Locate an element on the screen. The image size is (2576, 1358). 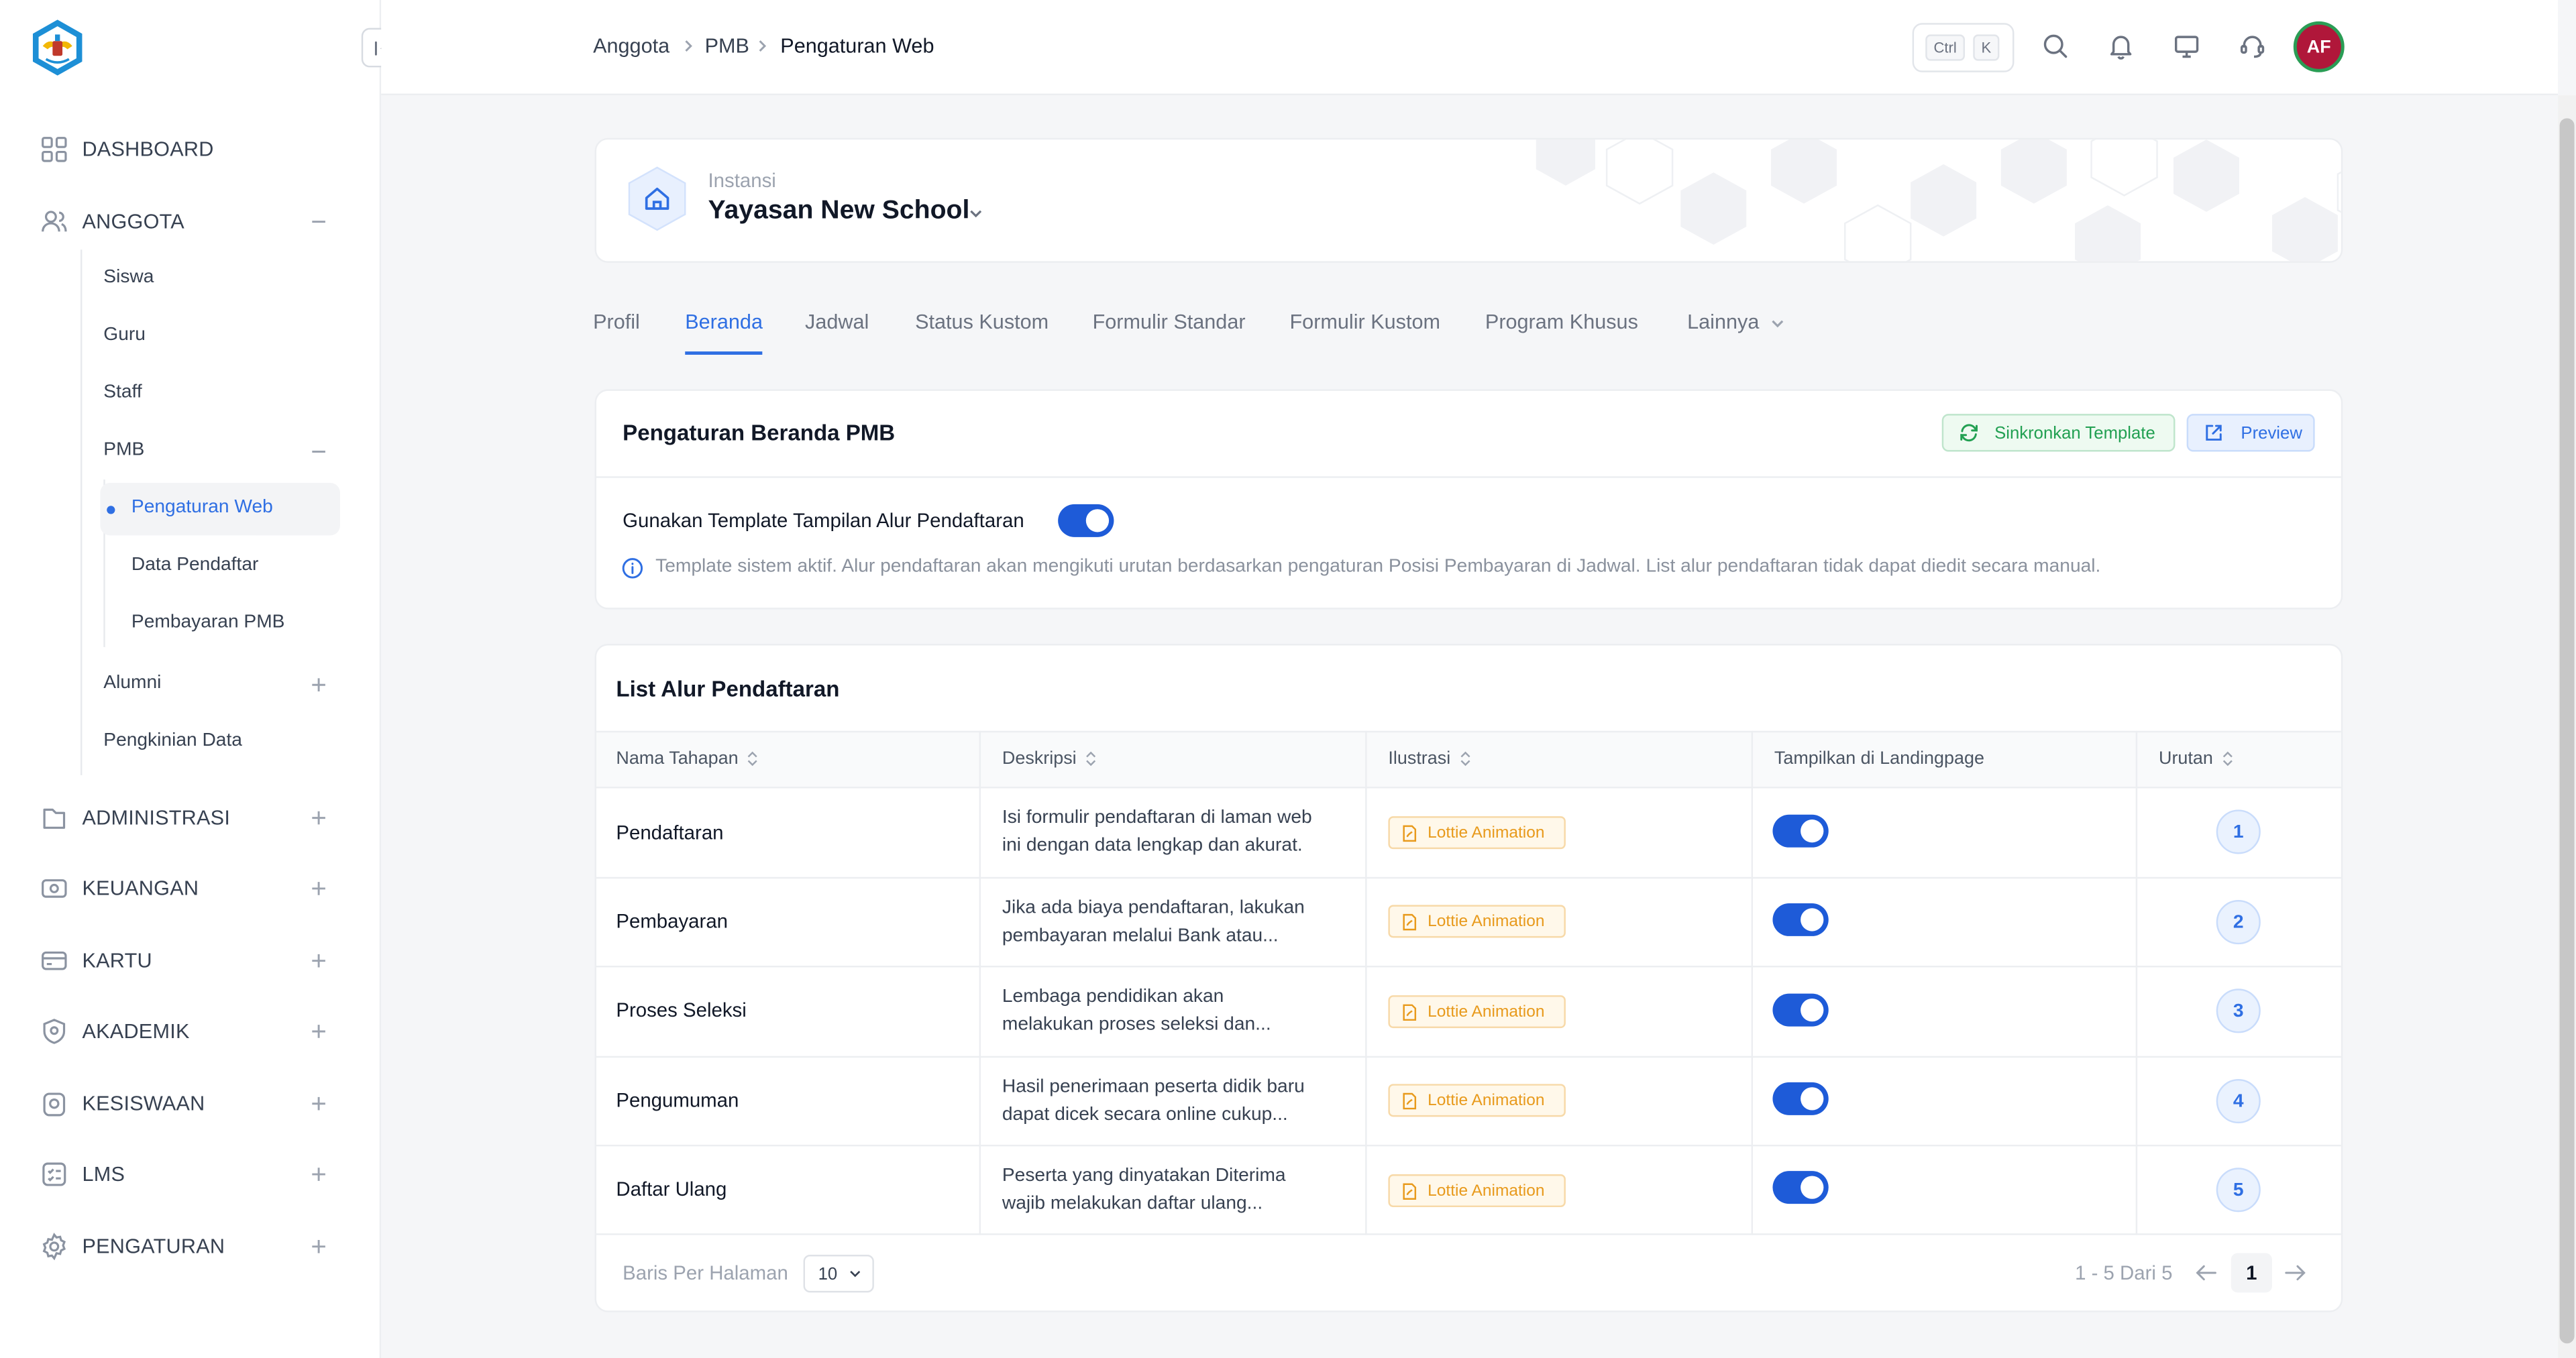
row-4-landing-toggle is located at coordinates (1800, 1098).